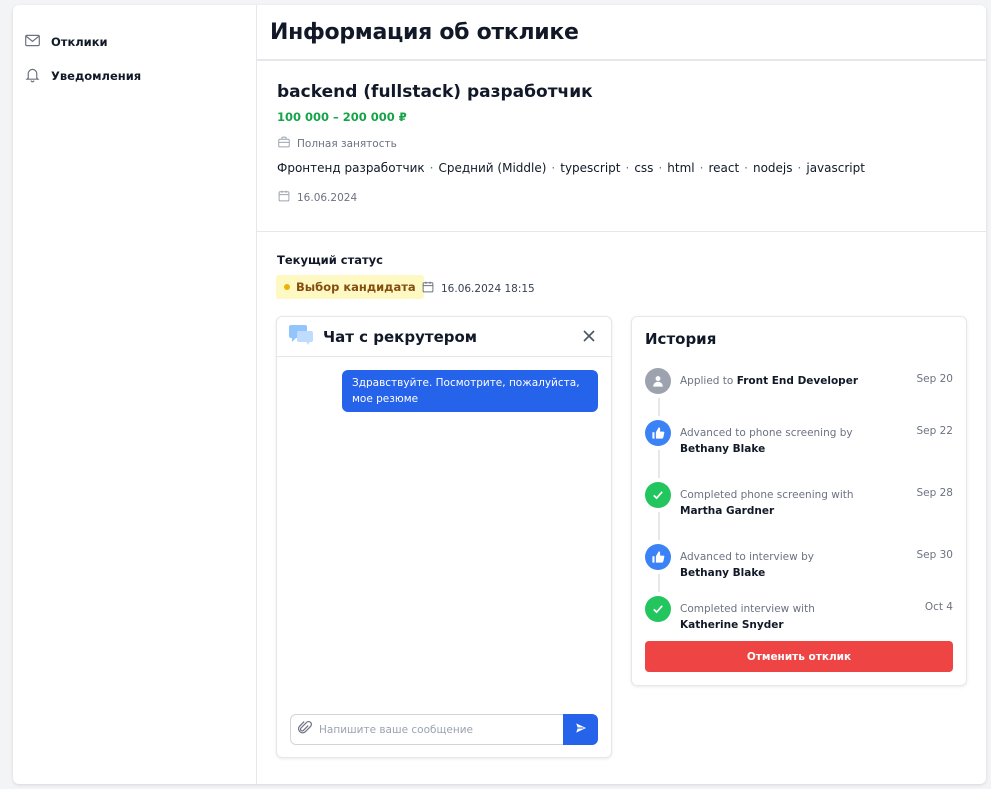 The width and height of the screenshot is (991, 789). I want to click on date-label: 16.06.2024, so click(327, 197).